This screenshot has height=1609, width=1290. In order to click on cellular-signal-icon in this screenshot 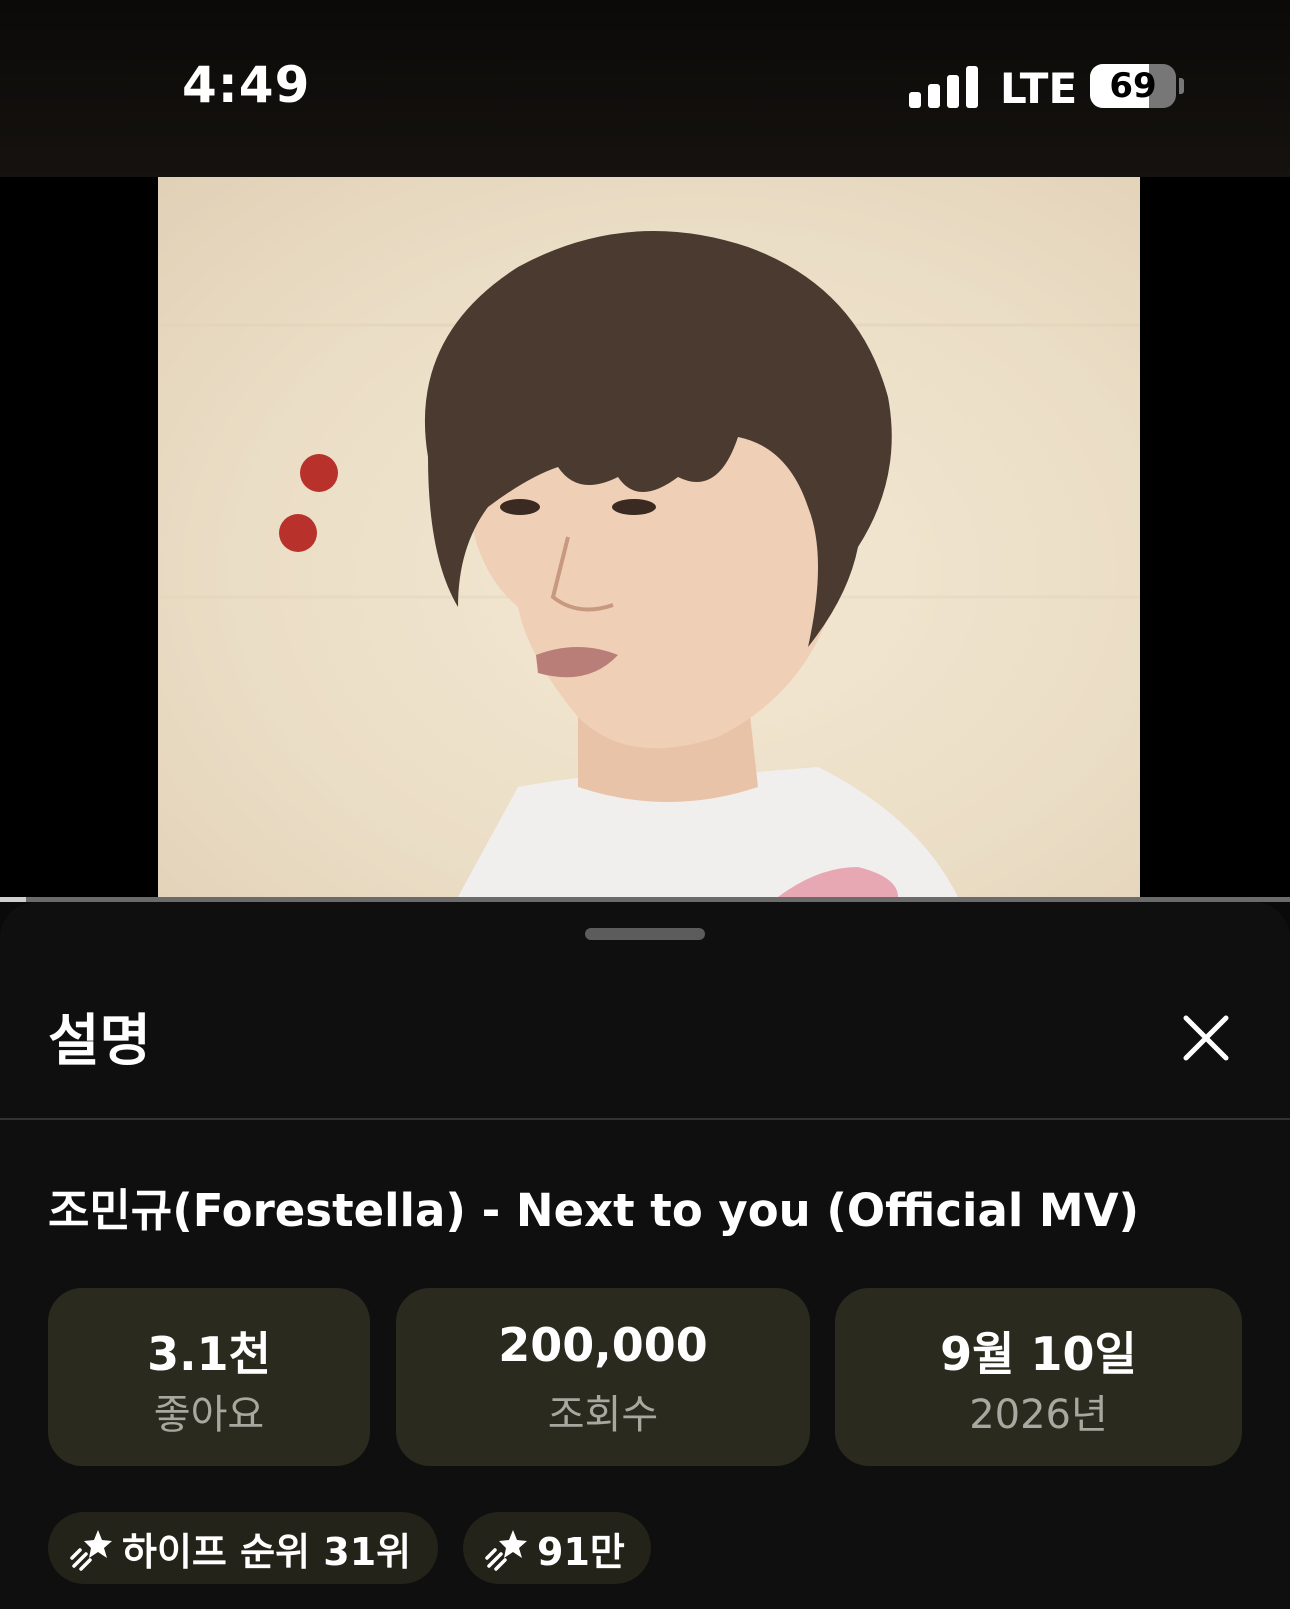, I will do `click(943, 87)`.